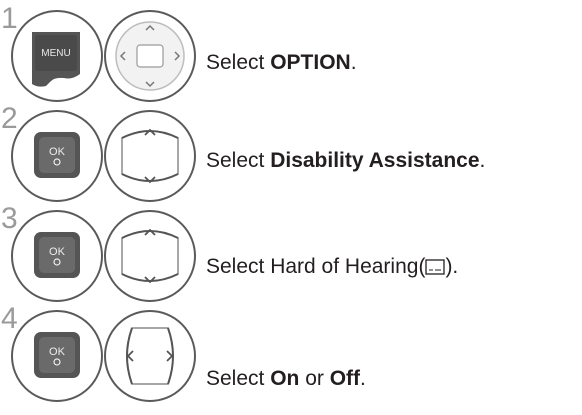 The image size is (582, 415). What do you see at coordinates (150, 56) in the screenshot?
I see `navigation-dpad-center-icon` at bounding box center [150, 56].